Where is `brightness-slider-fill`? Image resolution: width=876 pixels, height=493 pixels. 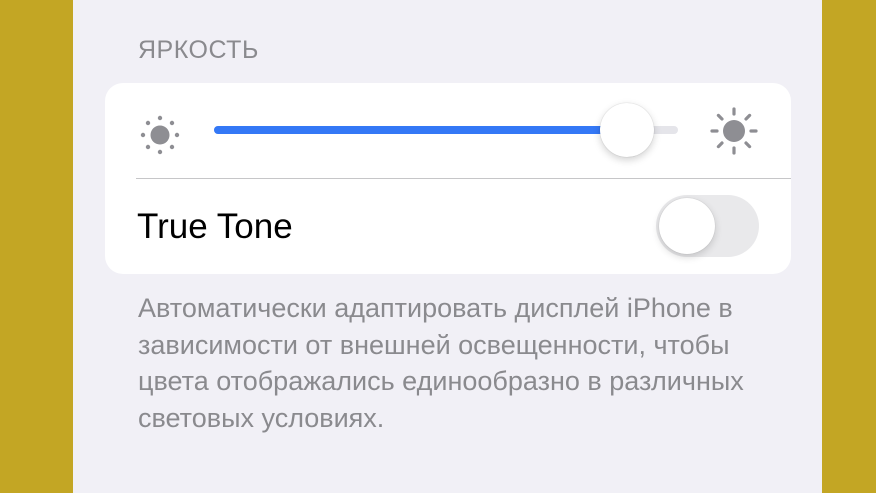
brightness-slider-fill is located at coordinates (420, 130).